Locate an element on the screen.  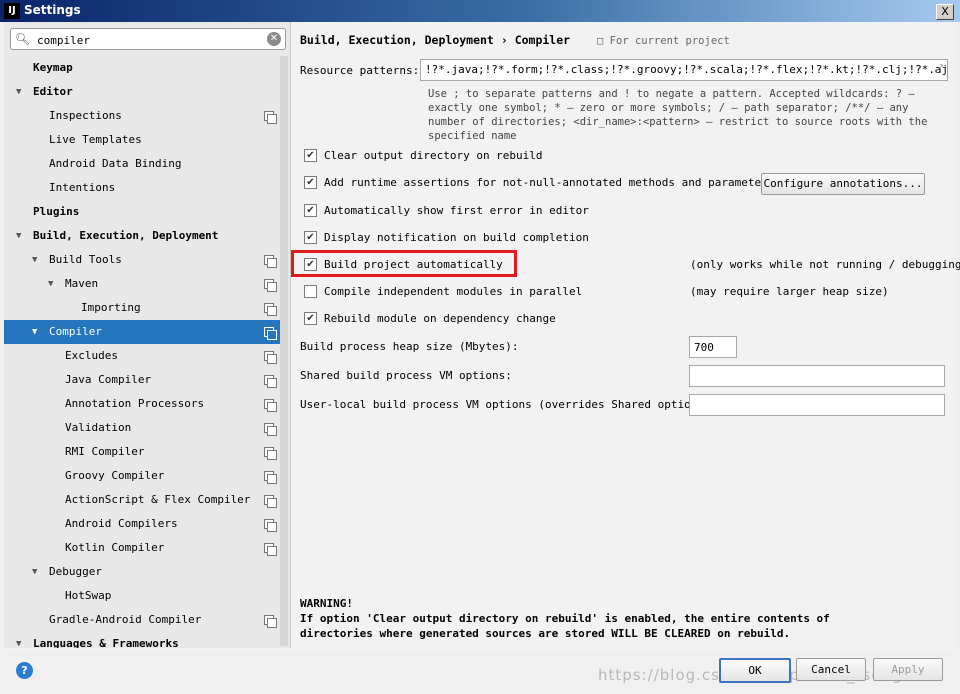
breadcrumb-current: Compiler is located at coordinates (542, 40).